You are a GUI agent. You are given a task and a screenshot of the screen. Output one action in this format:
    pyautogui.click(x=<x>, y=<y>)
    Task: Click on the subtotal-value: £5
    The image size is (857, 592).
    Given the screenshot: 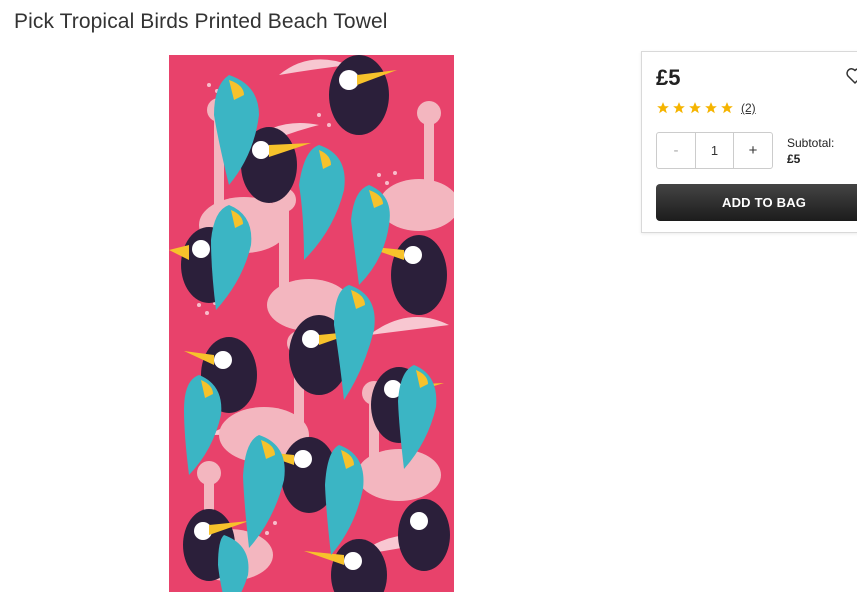 What is the action you would take?
    pyautogui.click(x=794, y=159)
    